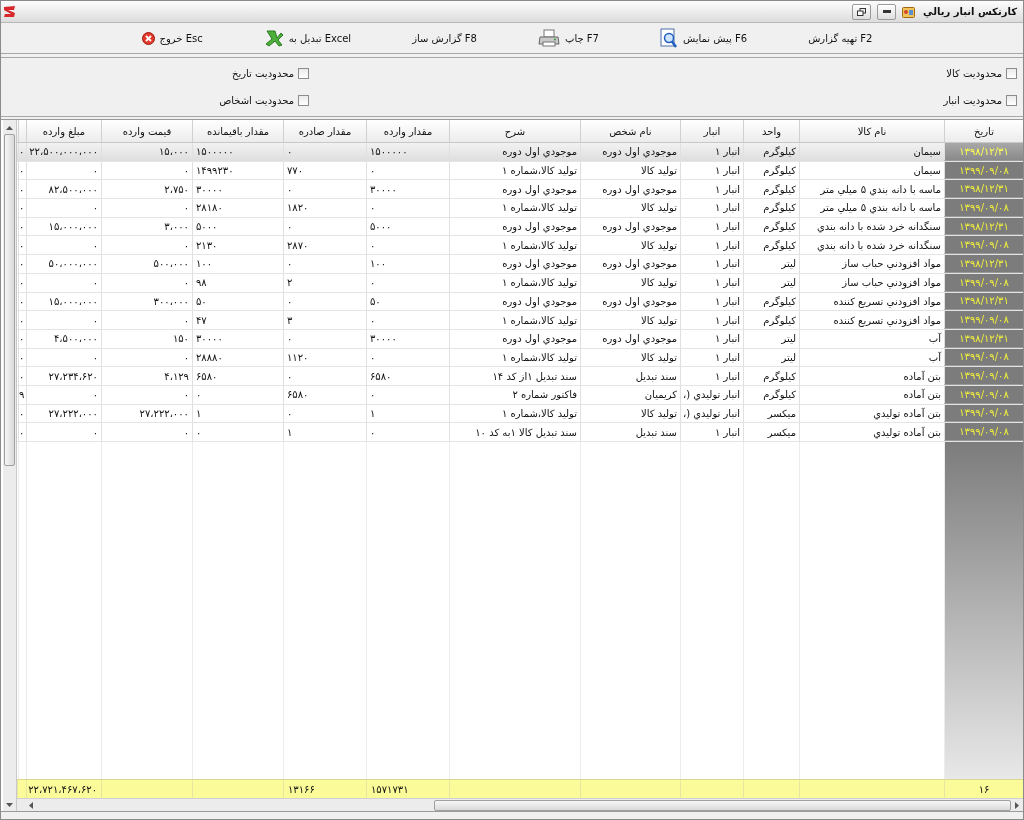  Describe the element at coordinates (407, 338) in the screenshot. I see `table-cell: ۳۰۰۰۰` at that location.